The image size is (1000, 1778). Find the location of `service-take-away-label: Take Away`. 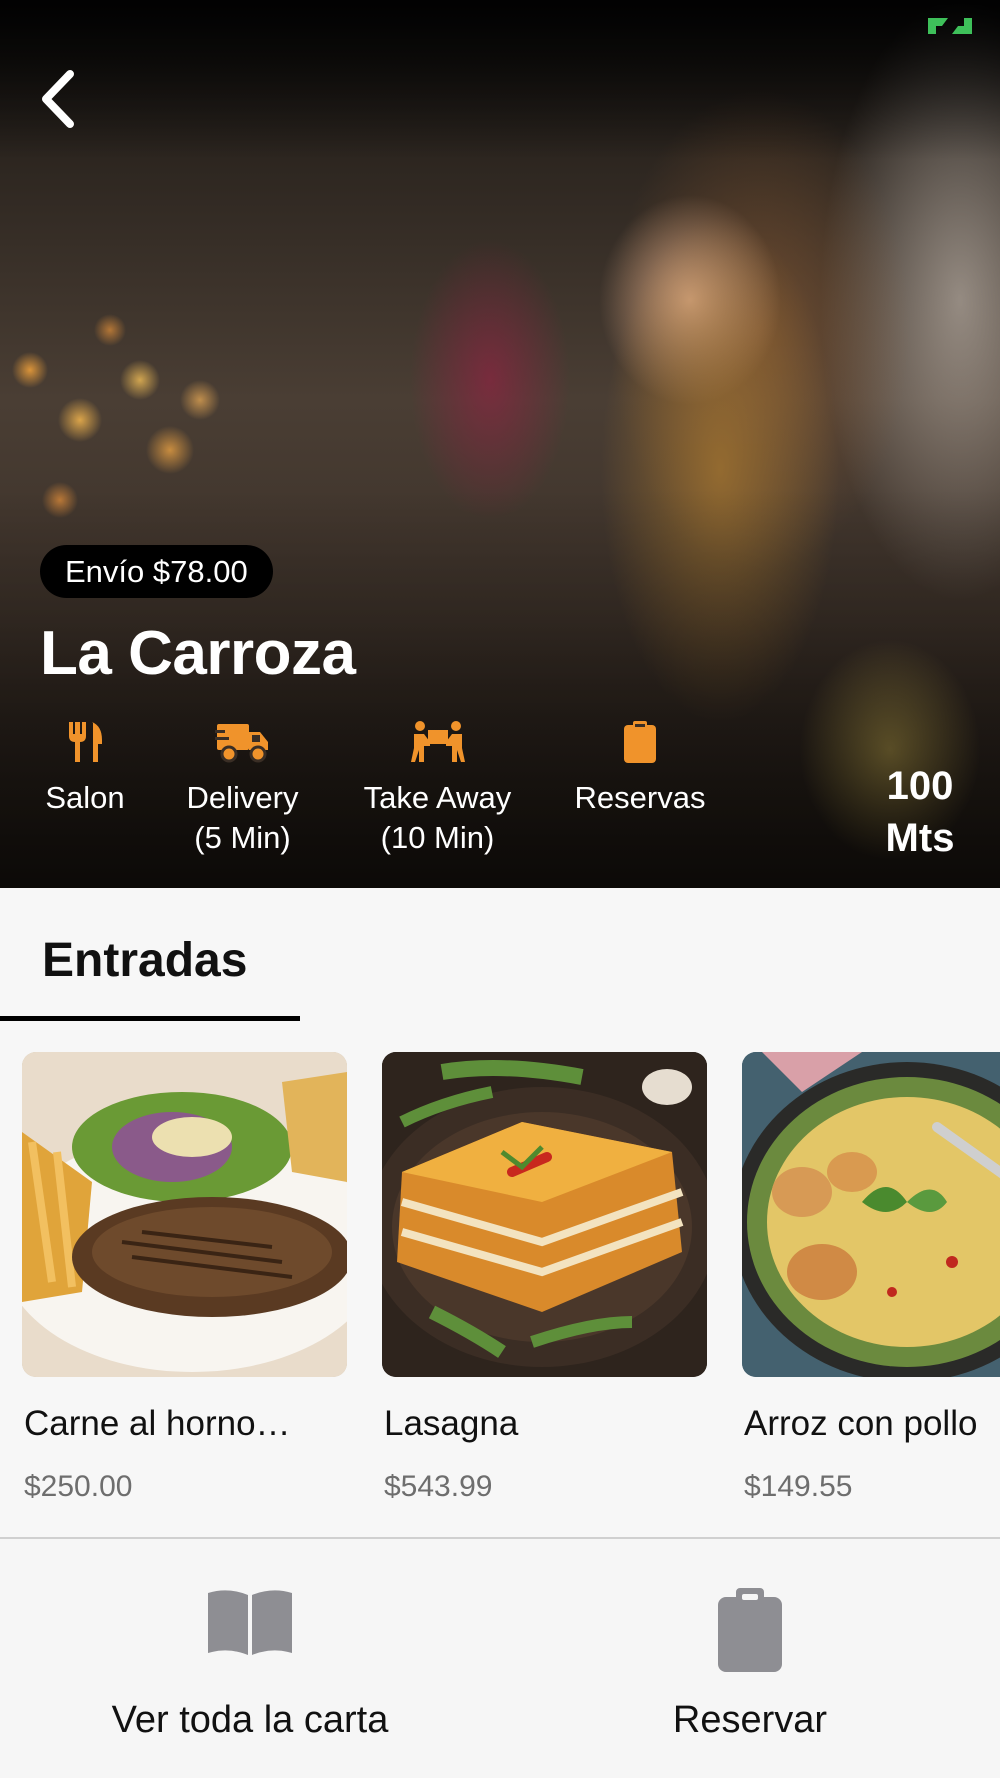

service-take-away-label: Take Away is located at coordinates (437, 797).